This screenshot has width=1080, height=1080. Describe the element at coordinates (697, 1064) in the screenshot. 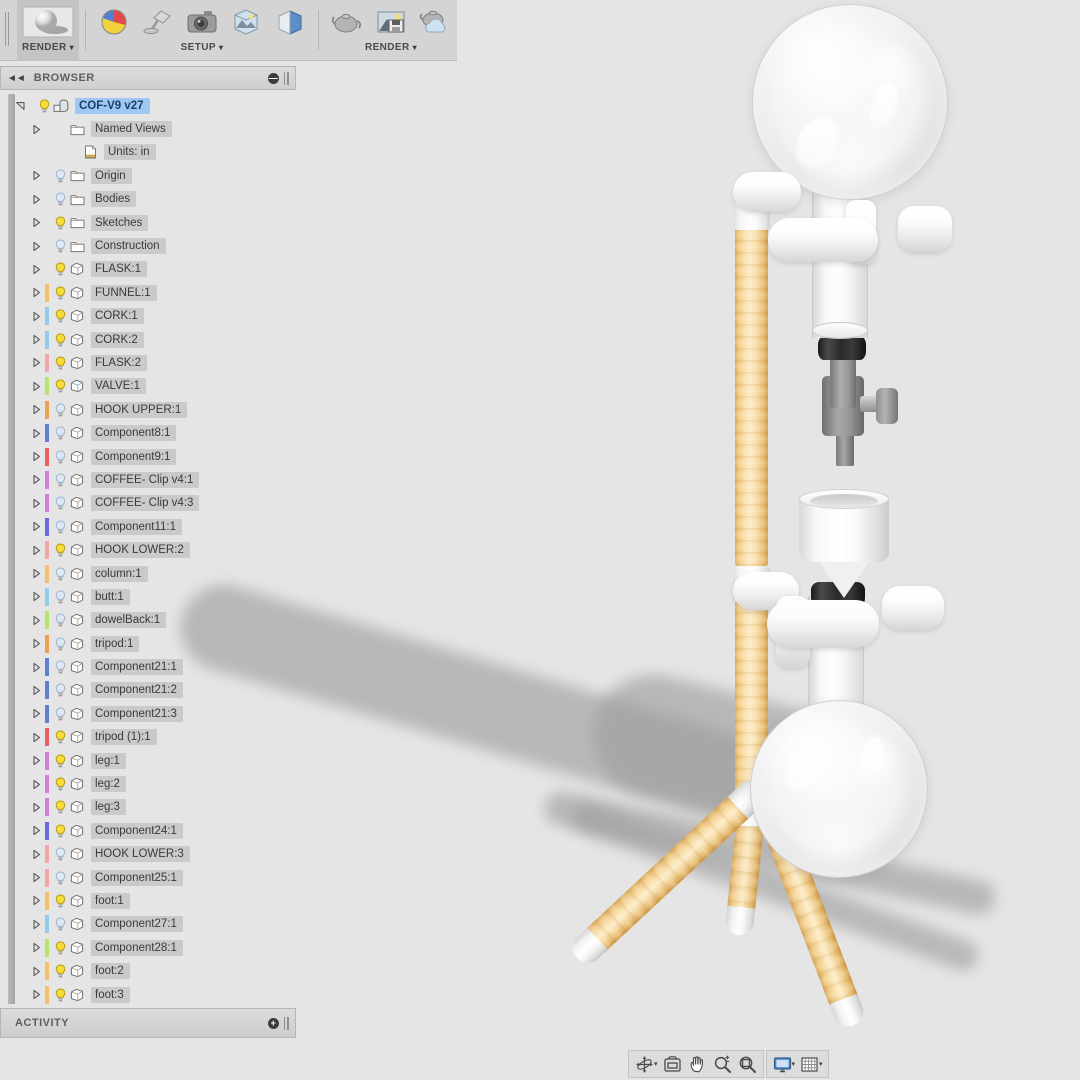

I see `pan-hand-icon` at that location.